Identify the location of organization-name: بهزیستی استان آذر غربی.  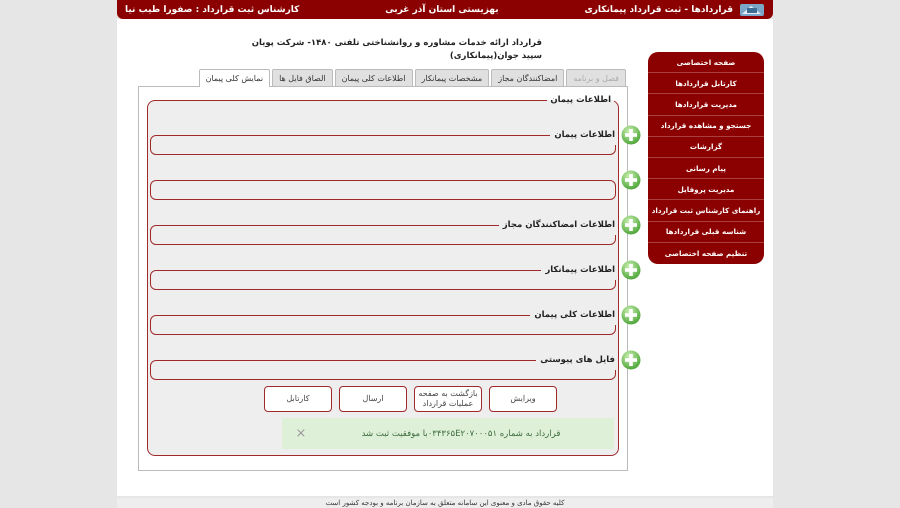
(442, 9).